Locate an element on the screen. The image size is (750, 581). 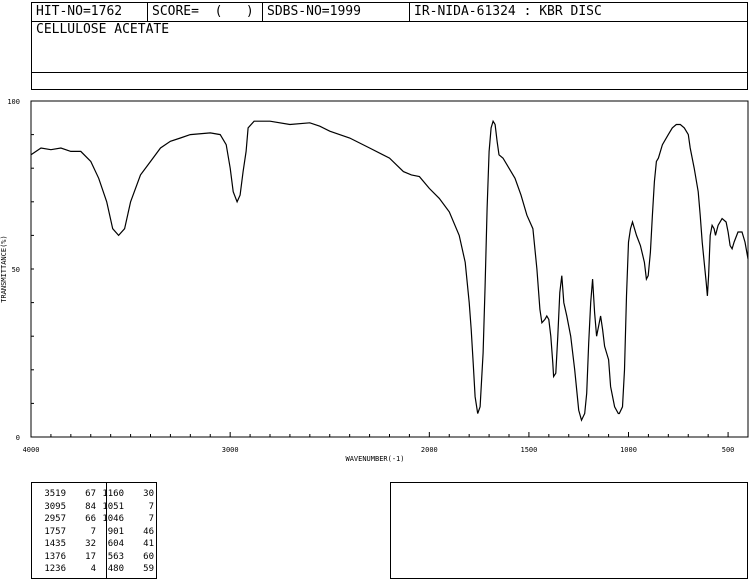
peak-wavenumber: 1376 is located at coordinates (55, 556).